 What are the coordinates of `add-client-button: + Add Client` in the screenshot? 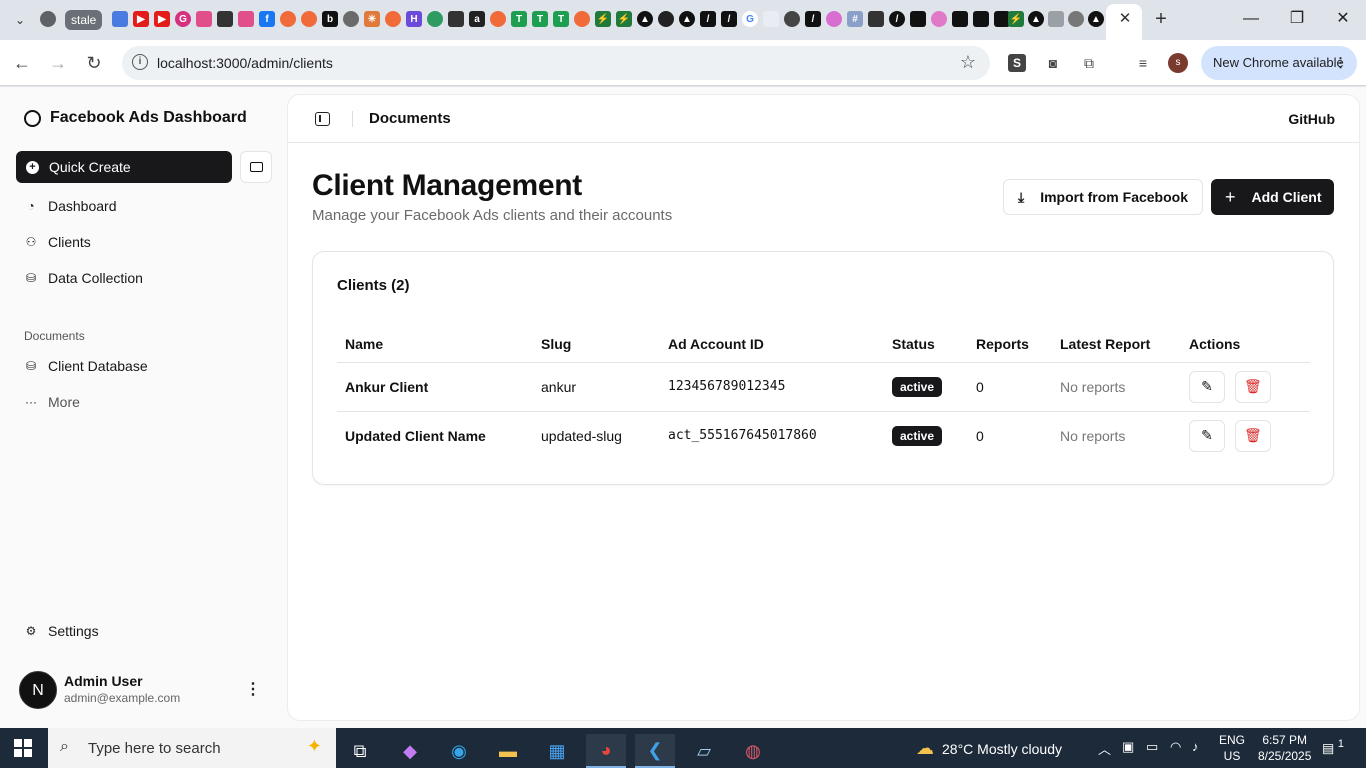 It's located at (1272, 197).